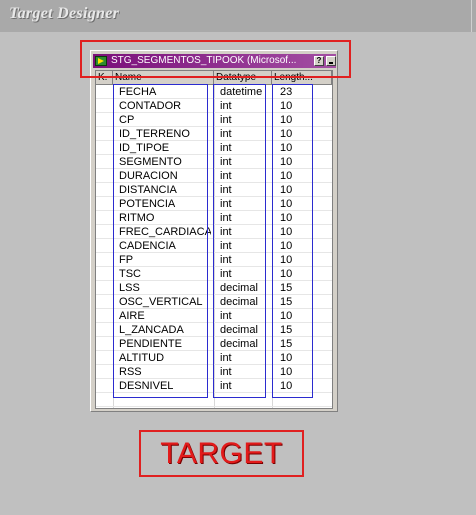 This screenshot has width=476, height=515. I want to click on workspace-title-strip: Target Designer, so click(238, 16).